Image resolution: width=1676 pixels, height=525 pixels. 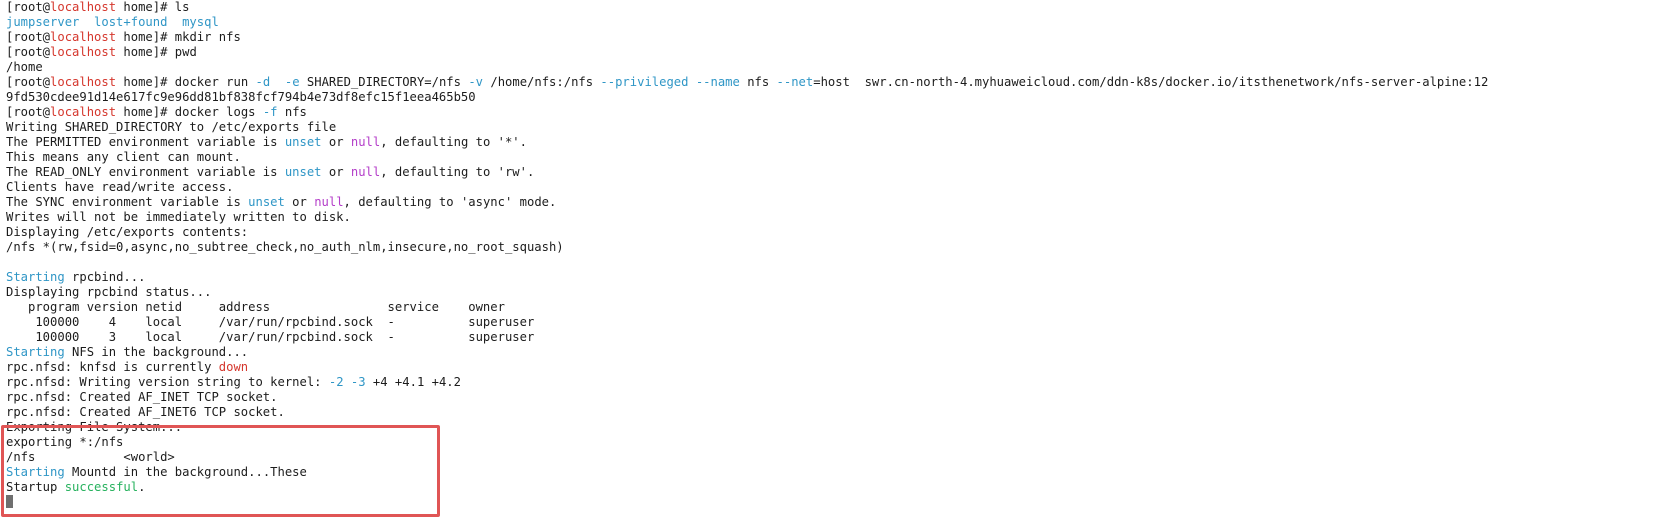 I want to click on terminal-text-segment: Startup, so click(x=35, y=487).